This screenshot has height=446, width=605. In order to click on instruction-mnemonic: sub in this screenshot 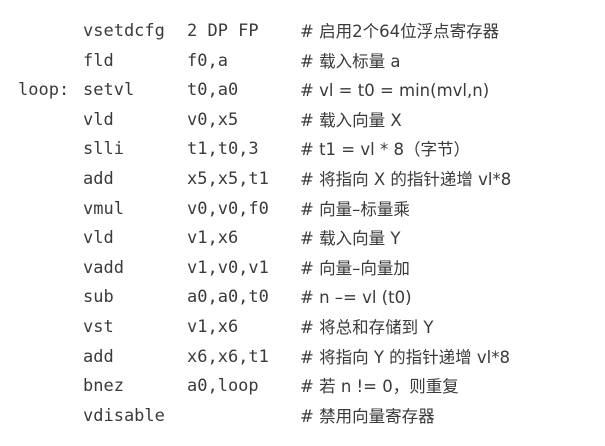, I will do `click(98, 297)`.